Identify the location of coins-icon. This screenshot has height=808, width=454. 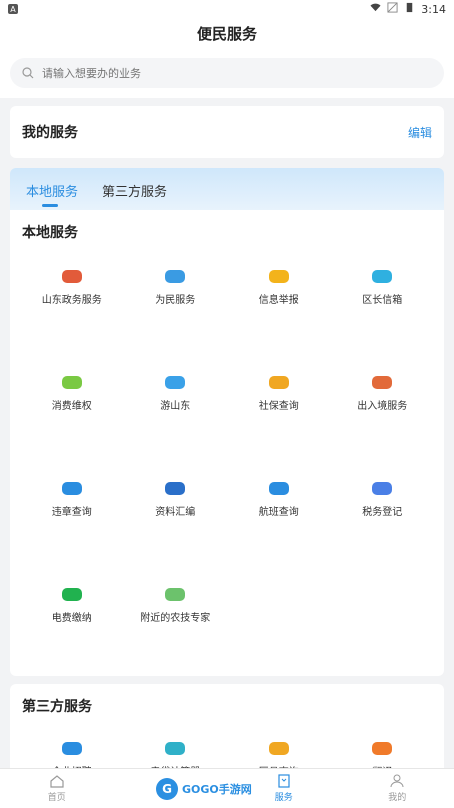
(278, 748).